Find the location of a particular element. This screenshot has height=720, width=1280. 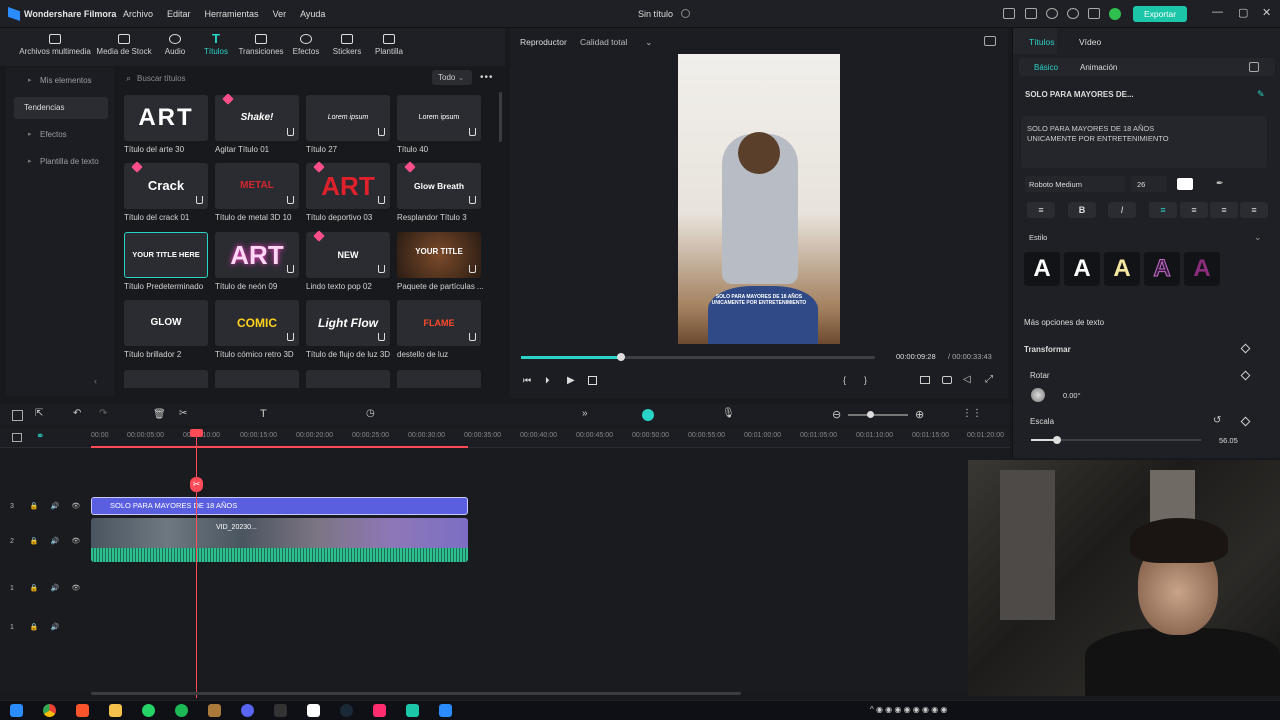

more-text-options: Más opciones de texto is located at coordinates (1064, 322).